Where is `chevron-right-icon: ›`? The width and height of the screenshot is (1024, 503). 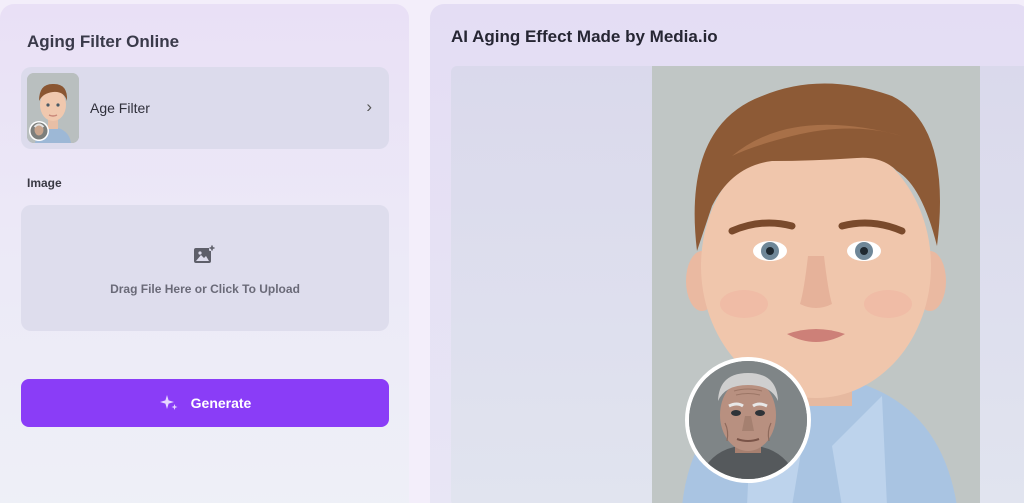 chevron-right-icon: › is located at coordinates (369, 106).